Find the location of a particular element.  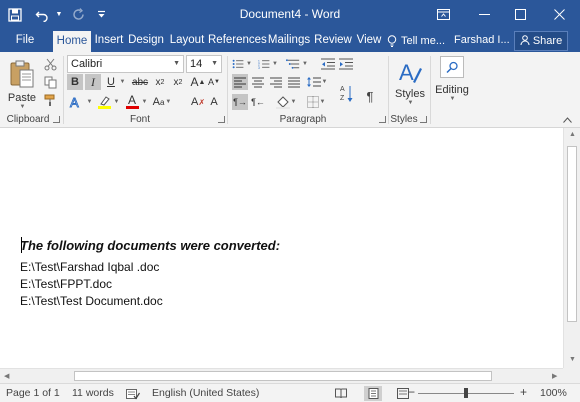

paragraph-group-label: Paragraph is located at coordinates (303, 119).